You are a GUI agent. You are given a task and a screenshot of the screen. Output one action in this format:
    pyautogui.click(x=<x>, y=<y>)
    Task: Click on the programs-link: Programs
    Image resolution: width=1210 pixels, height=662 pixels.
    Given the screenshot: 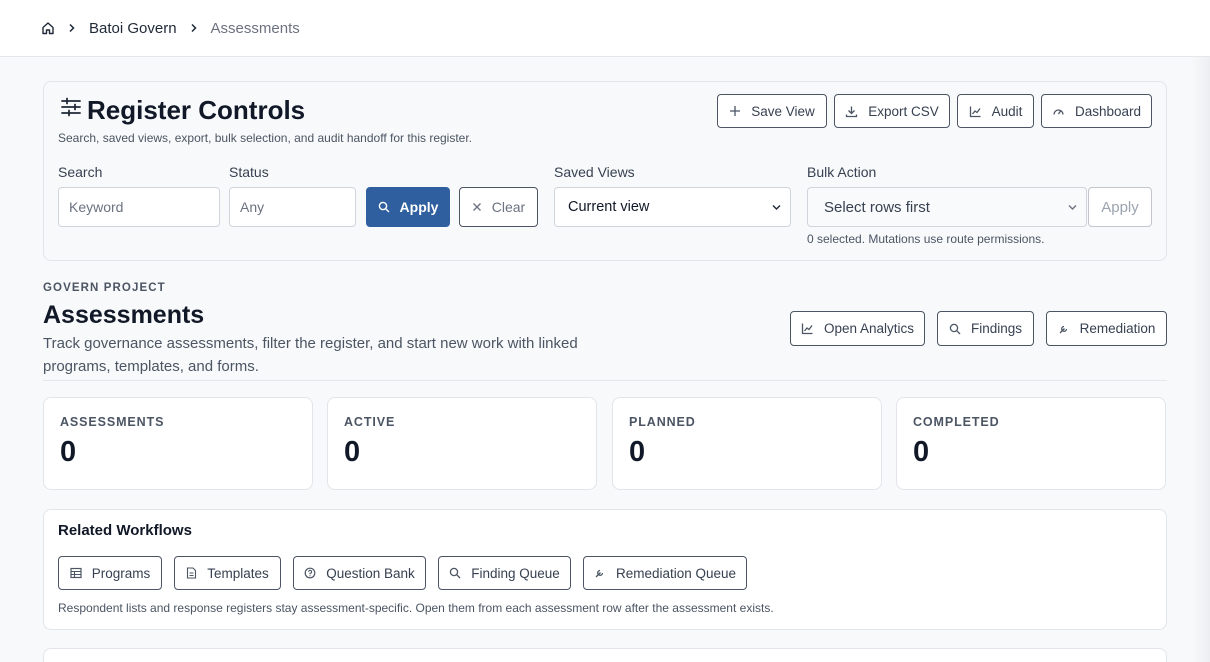 What is the action you would take?
    pyautogui.click(x=110, y=573)
    